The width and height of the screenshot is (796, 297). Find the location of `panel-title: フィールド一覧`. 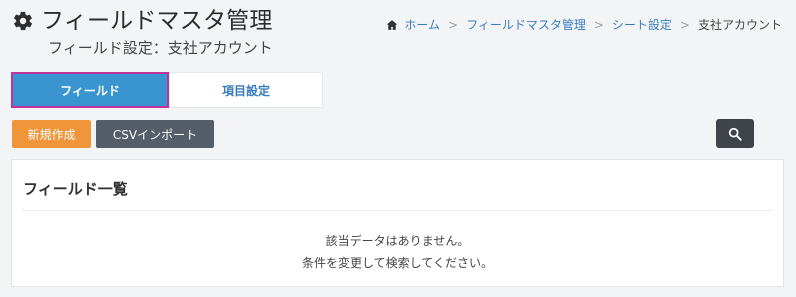

panel-title: フィールド一覧 is located at coordinates (75, 189).